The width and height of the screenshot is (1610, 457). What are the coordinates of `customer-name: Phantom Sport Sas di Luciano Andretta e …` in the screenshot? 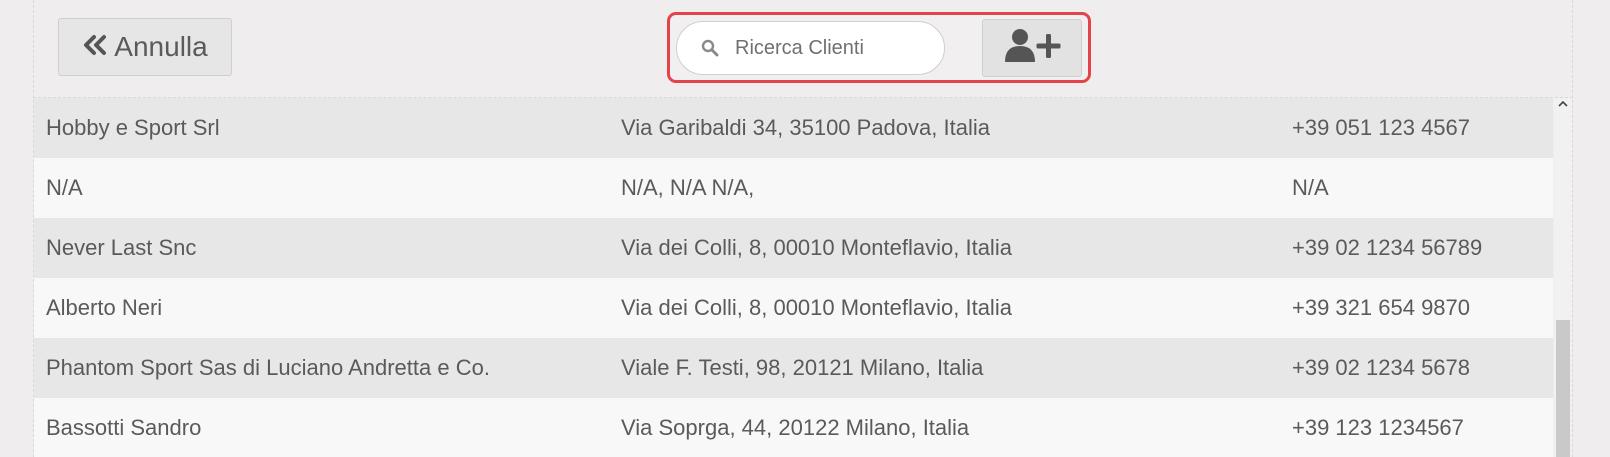 It's located at (268, 367).